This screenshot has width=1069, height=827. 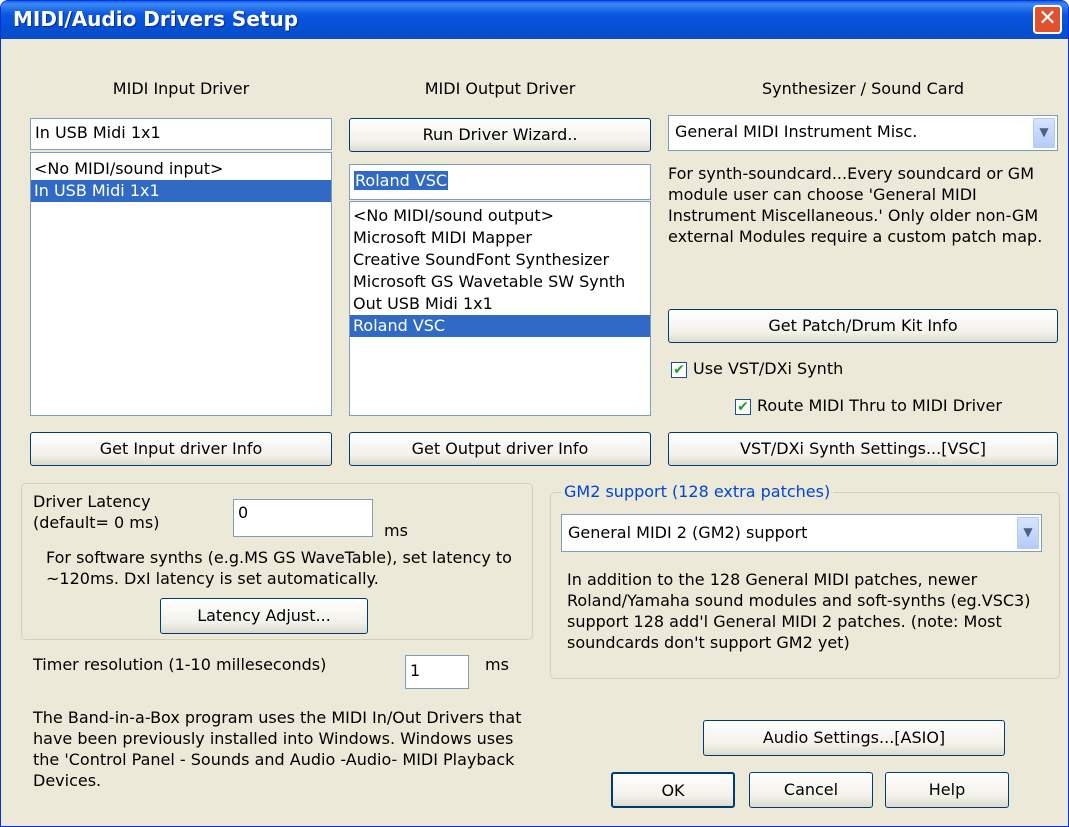 I want to click on list-item: Microsoft GS Wavetable SW Synth, so click(x=500, y=282).